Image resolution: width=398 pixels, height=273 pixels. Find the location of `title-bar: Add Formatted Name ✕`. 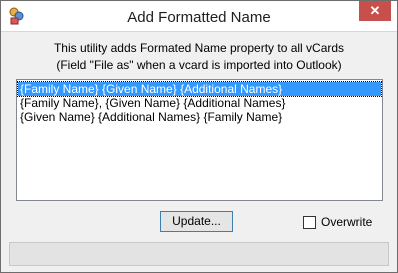

title-bar: Add Formatted Name ✕ is located at coordinates (199, 16).